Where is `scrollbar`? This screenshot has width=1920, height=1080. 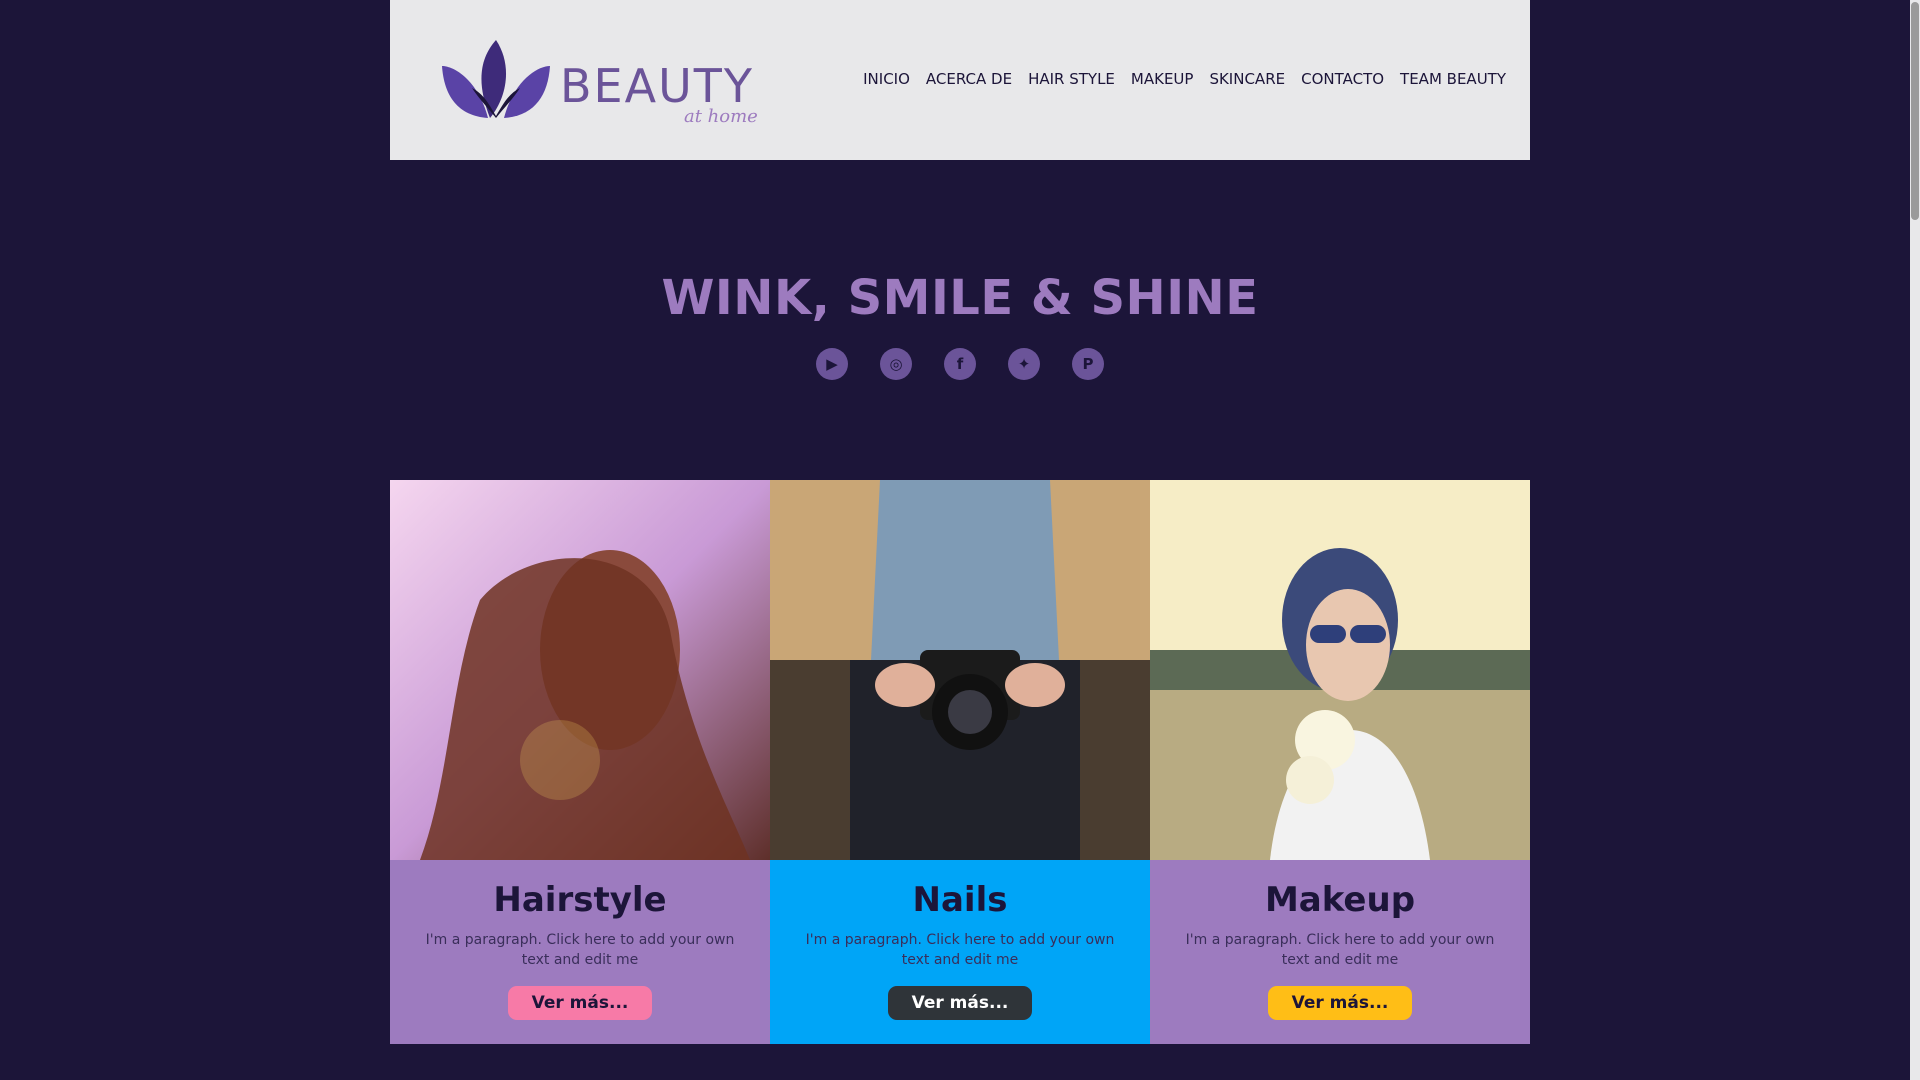 scrollbar is located at coordinates (1915, 540).